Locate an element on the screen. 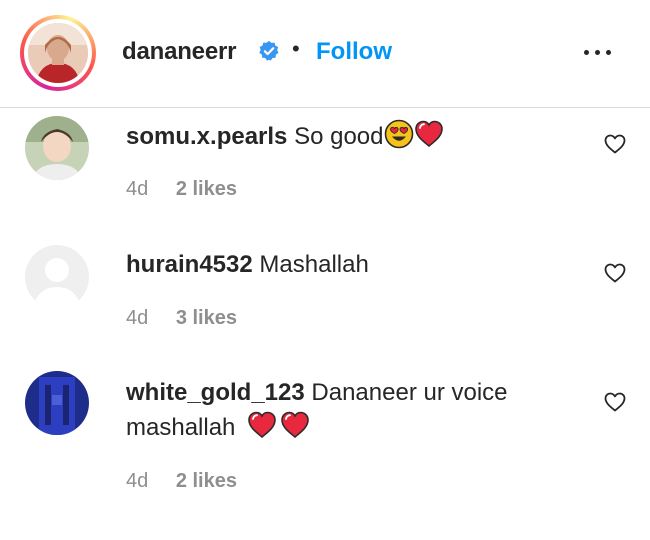  more-options-button is located at coordinates (598, 52).